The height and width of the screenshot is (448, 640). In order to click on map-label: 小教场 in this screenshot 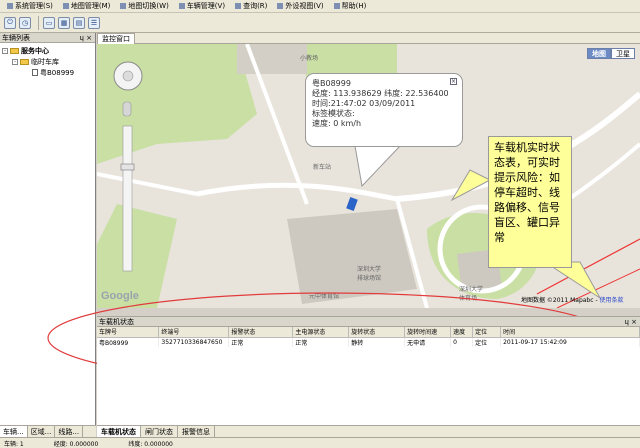, I will do `click(309, 58)`.